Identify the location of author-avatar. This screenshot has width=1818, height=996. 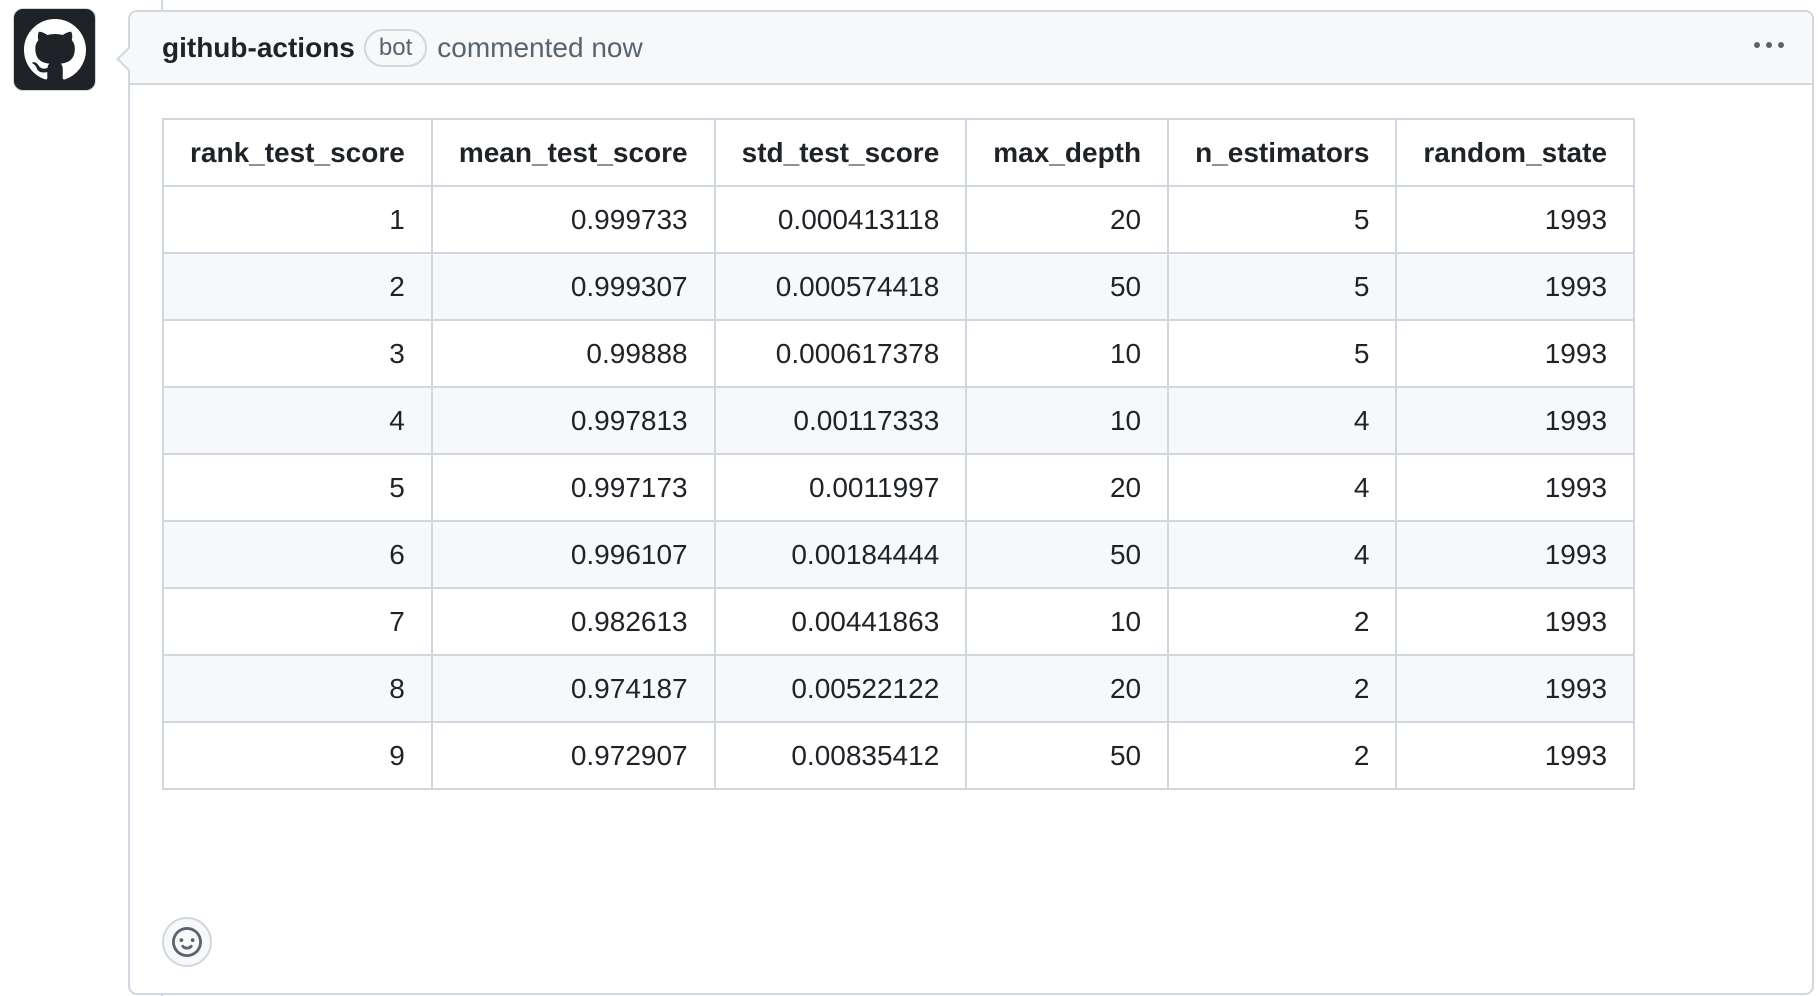
(54, 49).